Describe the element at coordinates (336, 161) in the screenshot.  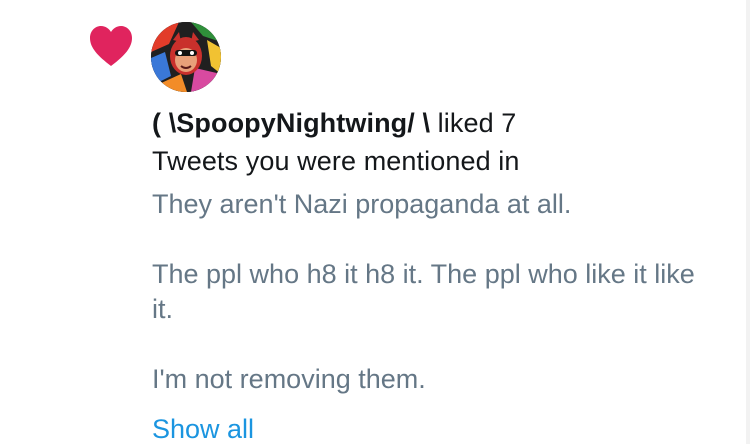
I see `action-text-line2: Tweets you were mentioned in` at that location.